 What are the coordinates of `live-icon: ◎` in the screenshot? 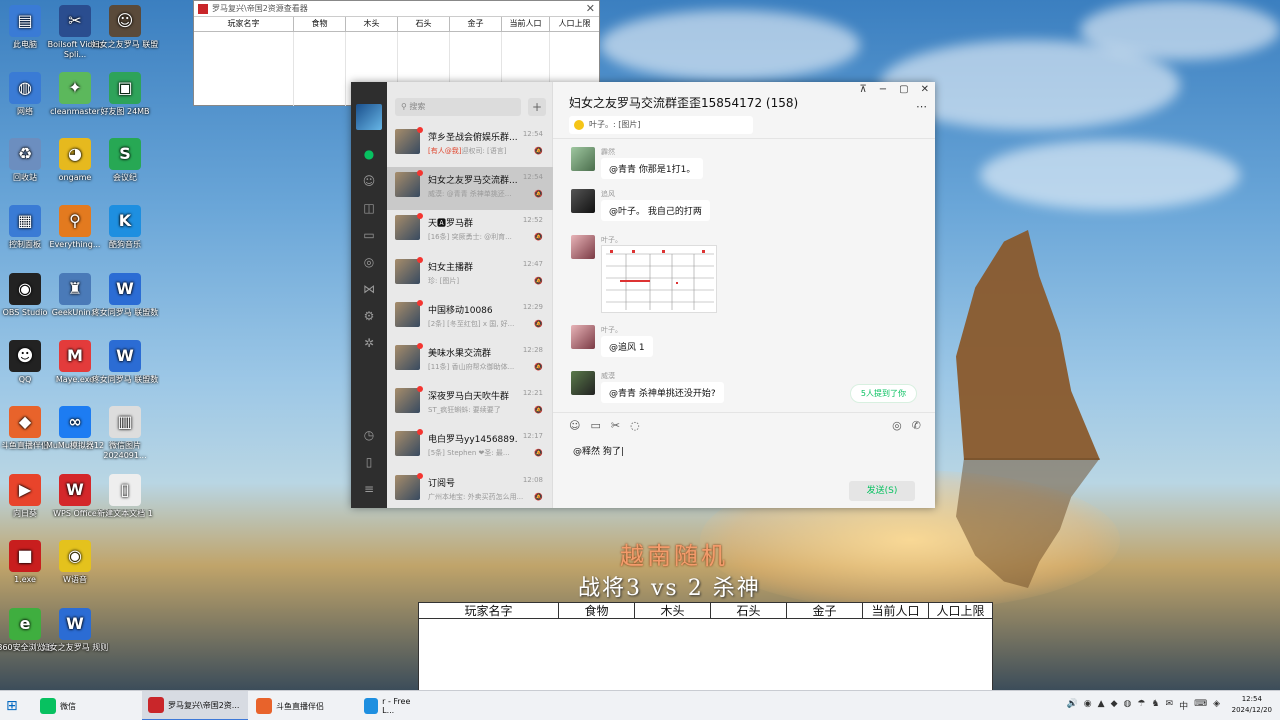 It's located at (897, 425).